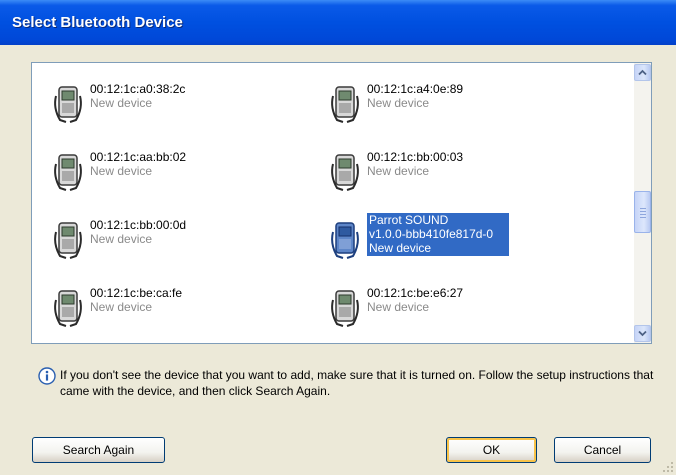 The height and width of the screenshot is (475, 676). I want to click on window-title: Select Bluetooth Device, so click(97, 22).